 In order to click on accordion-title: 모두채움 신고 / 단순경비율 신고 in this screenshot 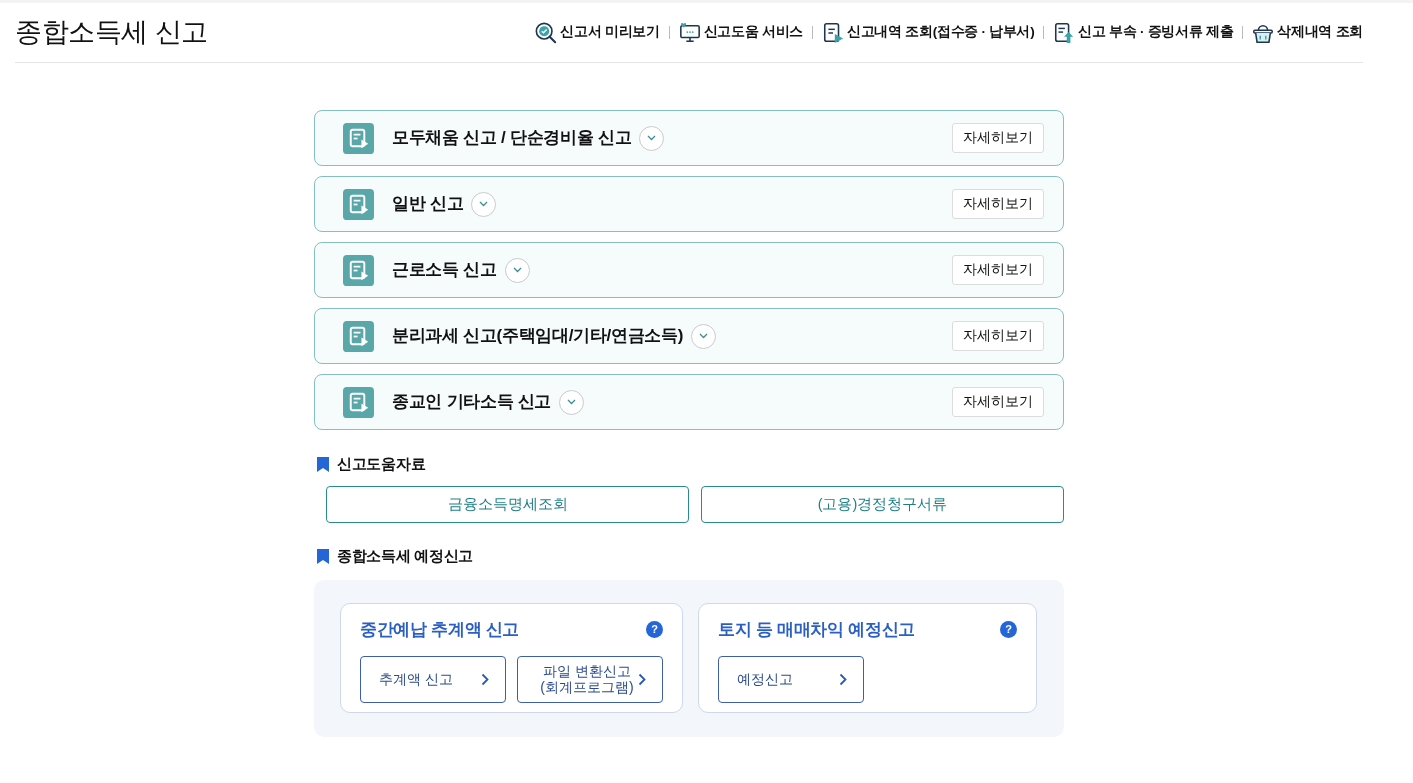, I will do `click(512, 138)`.